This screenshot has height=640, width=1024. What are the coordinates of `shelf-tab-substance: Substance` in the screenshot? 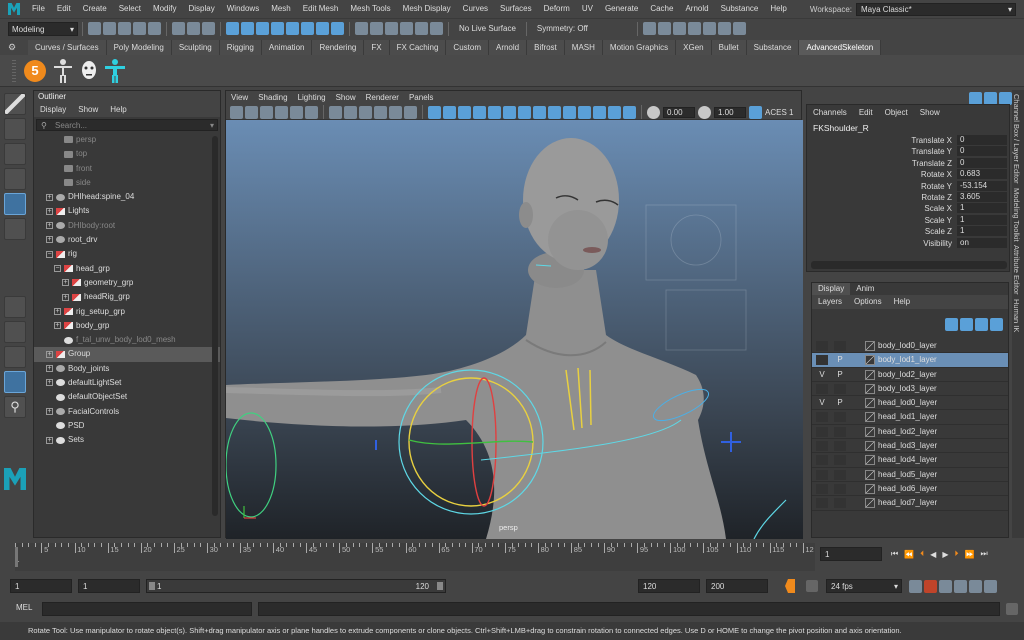 It's located at (773, 47).